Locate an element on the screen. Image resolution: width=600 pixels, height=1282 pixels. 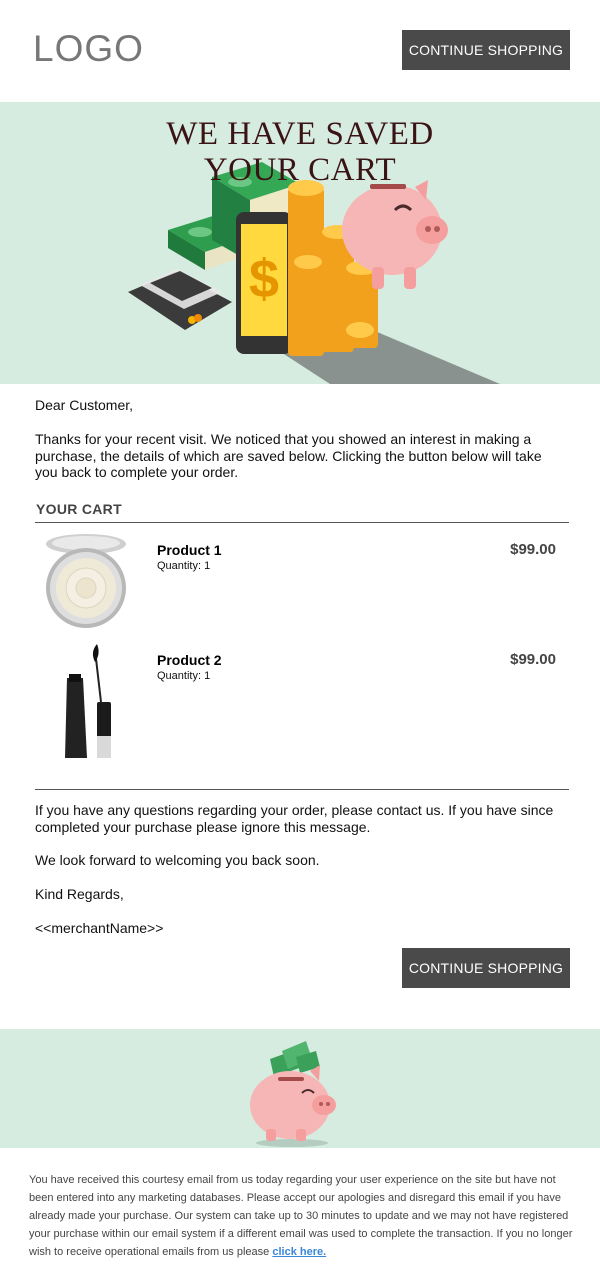
greeting-text: Dear Customer, is located at coordinates (84, 405).